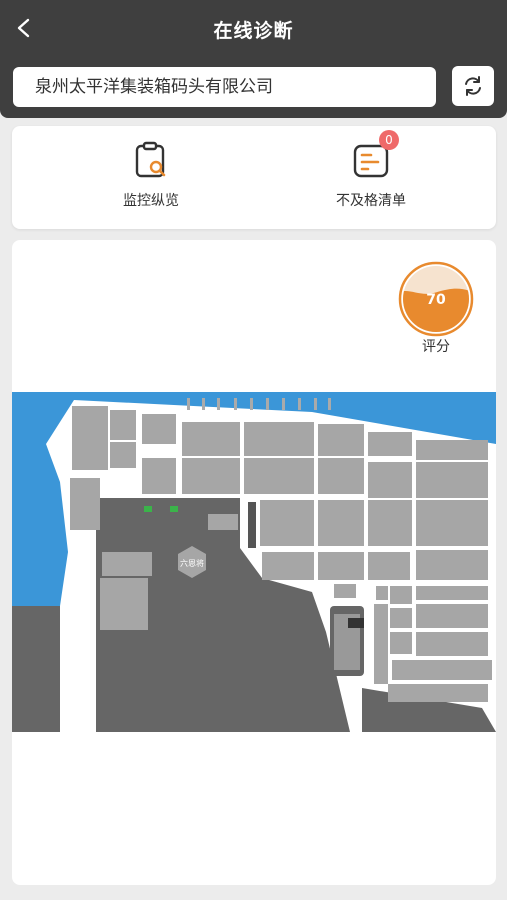  I want to click on company-name: 泉州太平洋集装箱码头有限公司, so click(154, 87).